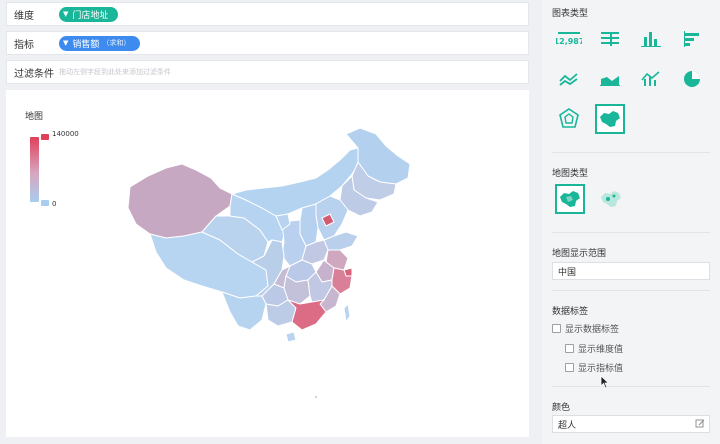  What do you see at coordinates (567, 272) in the screenshot?
I see `map-range-value: 中国` at bounding box center [567, 272].